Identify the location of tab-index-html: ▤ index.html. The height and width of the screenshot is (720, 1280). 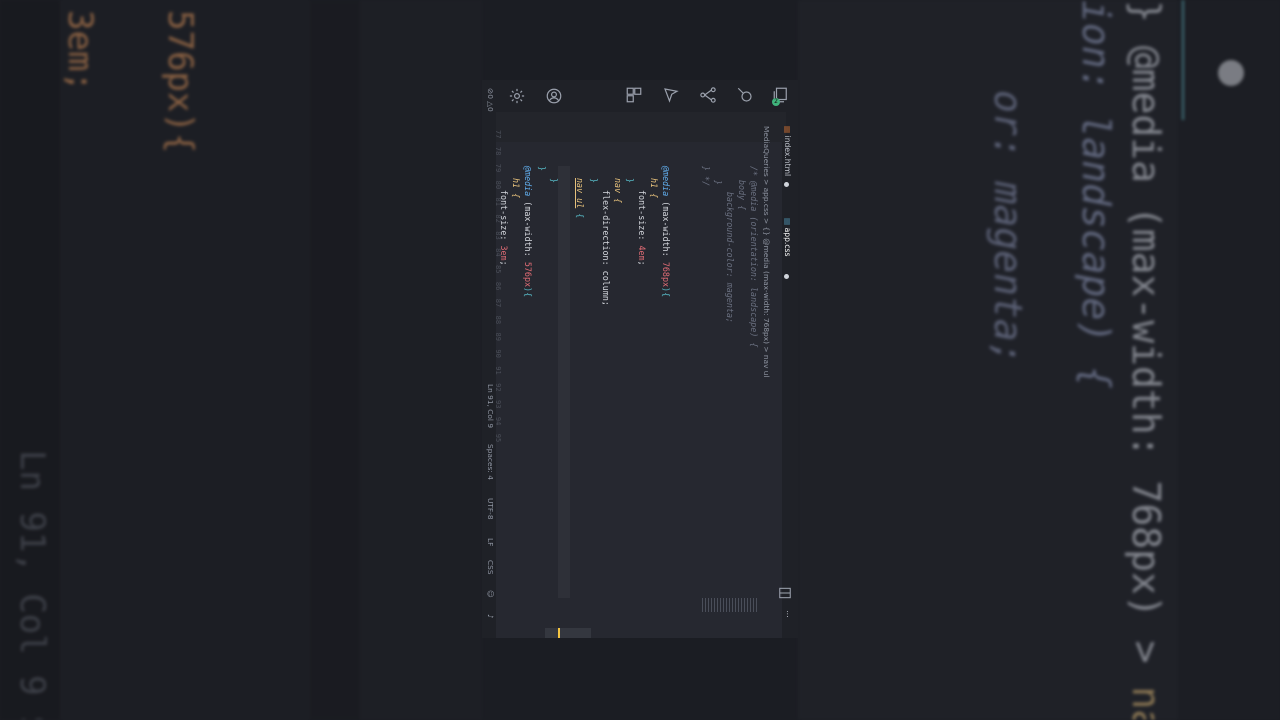
(787, 157).